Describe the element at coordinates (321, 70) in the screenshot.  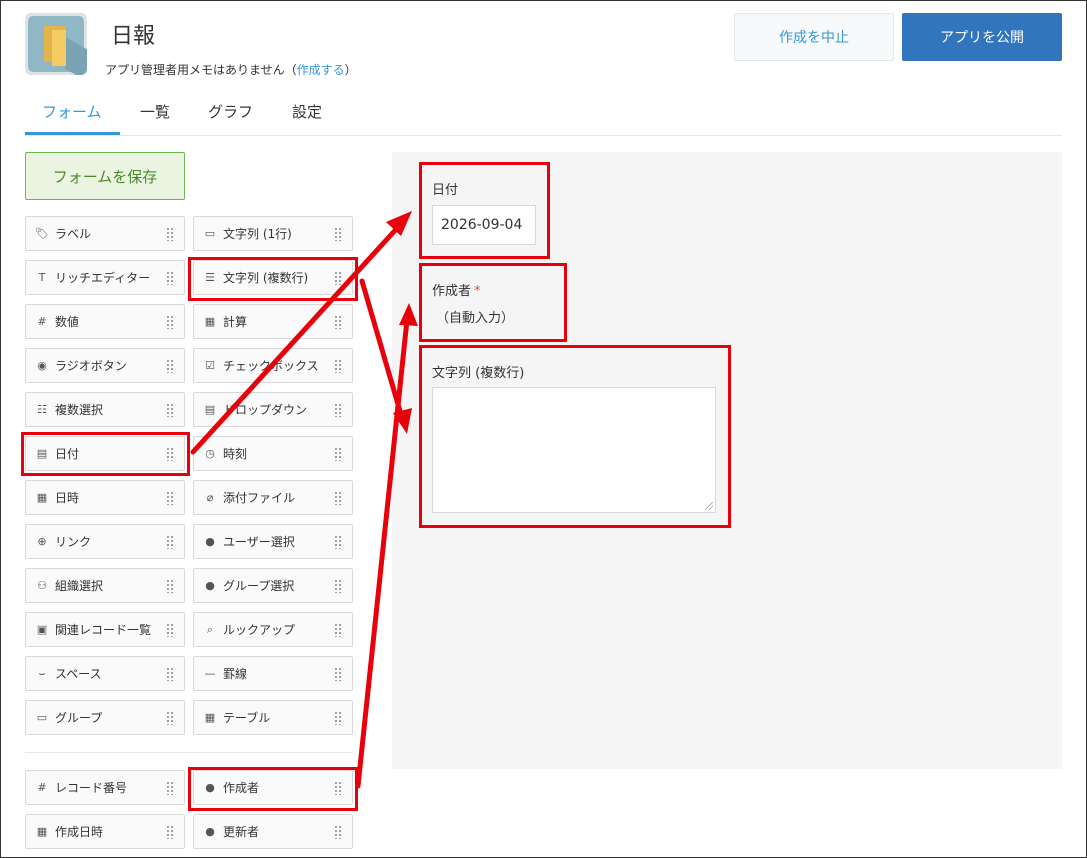
I see `create-memo-link: 作成する` at that location.